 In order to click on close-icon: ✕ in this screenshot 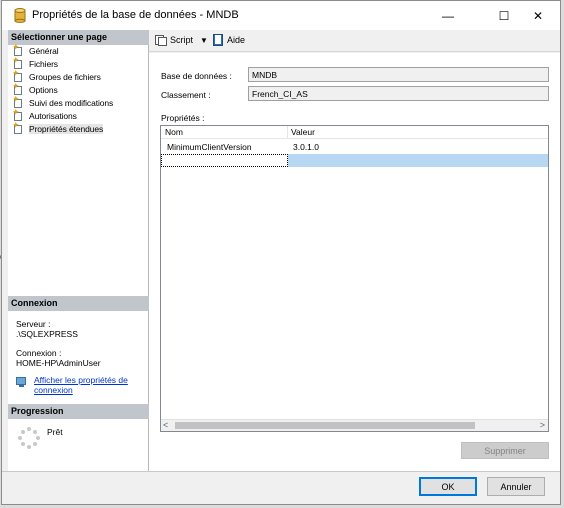, I will do `click(538, 15)`.